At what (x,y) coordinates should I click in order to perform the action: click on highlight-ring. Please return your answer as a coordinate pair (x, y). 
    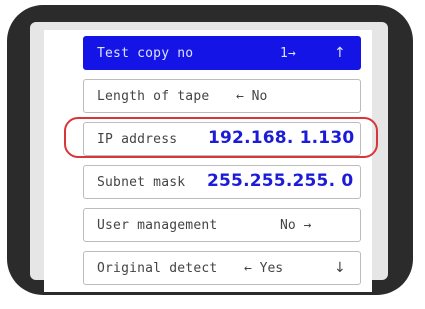
    Looking at the image, I should click on (221, 137).